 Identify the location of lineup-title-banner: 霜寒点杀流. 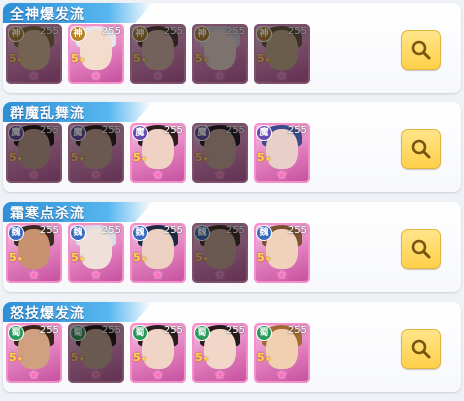
(78, 212).